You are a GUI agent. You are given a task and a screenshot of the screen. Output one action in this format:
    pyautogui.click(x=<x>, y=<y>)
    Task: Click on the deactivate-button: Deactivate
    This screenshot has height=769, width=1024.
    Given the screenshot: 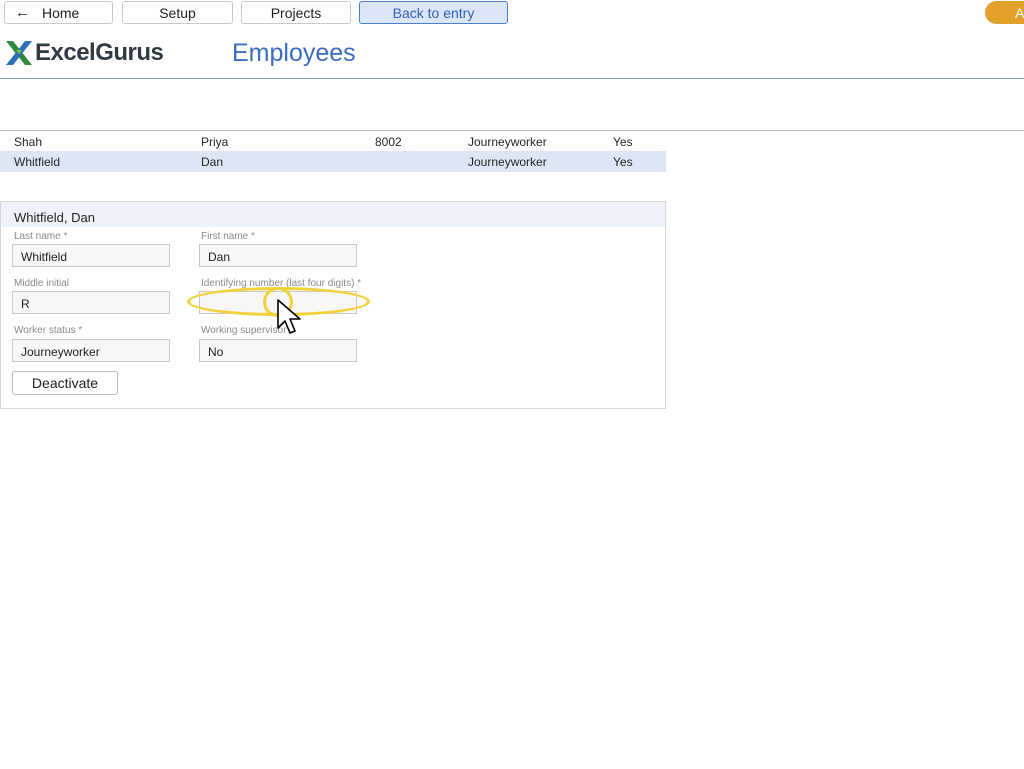 What is the action you would take?
    pyautogui.click(x=65, y=383)
    